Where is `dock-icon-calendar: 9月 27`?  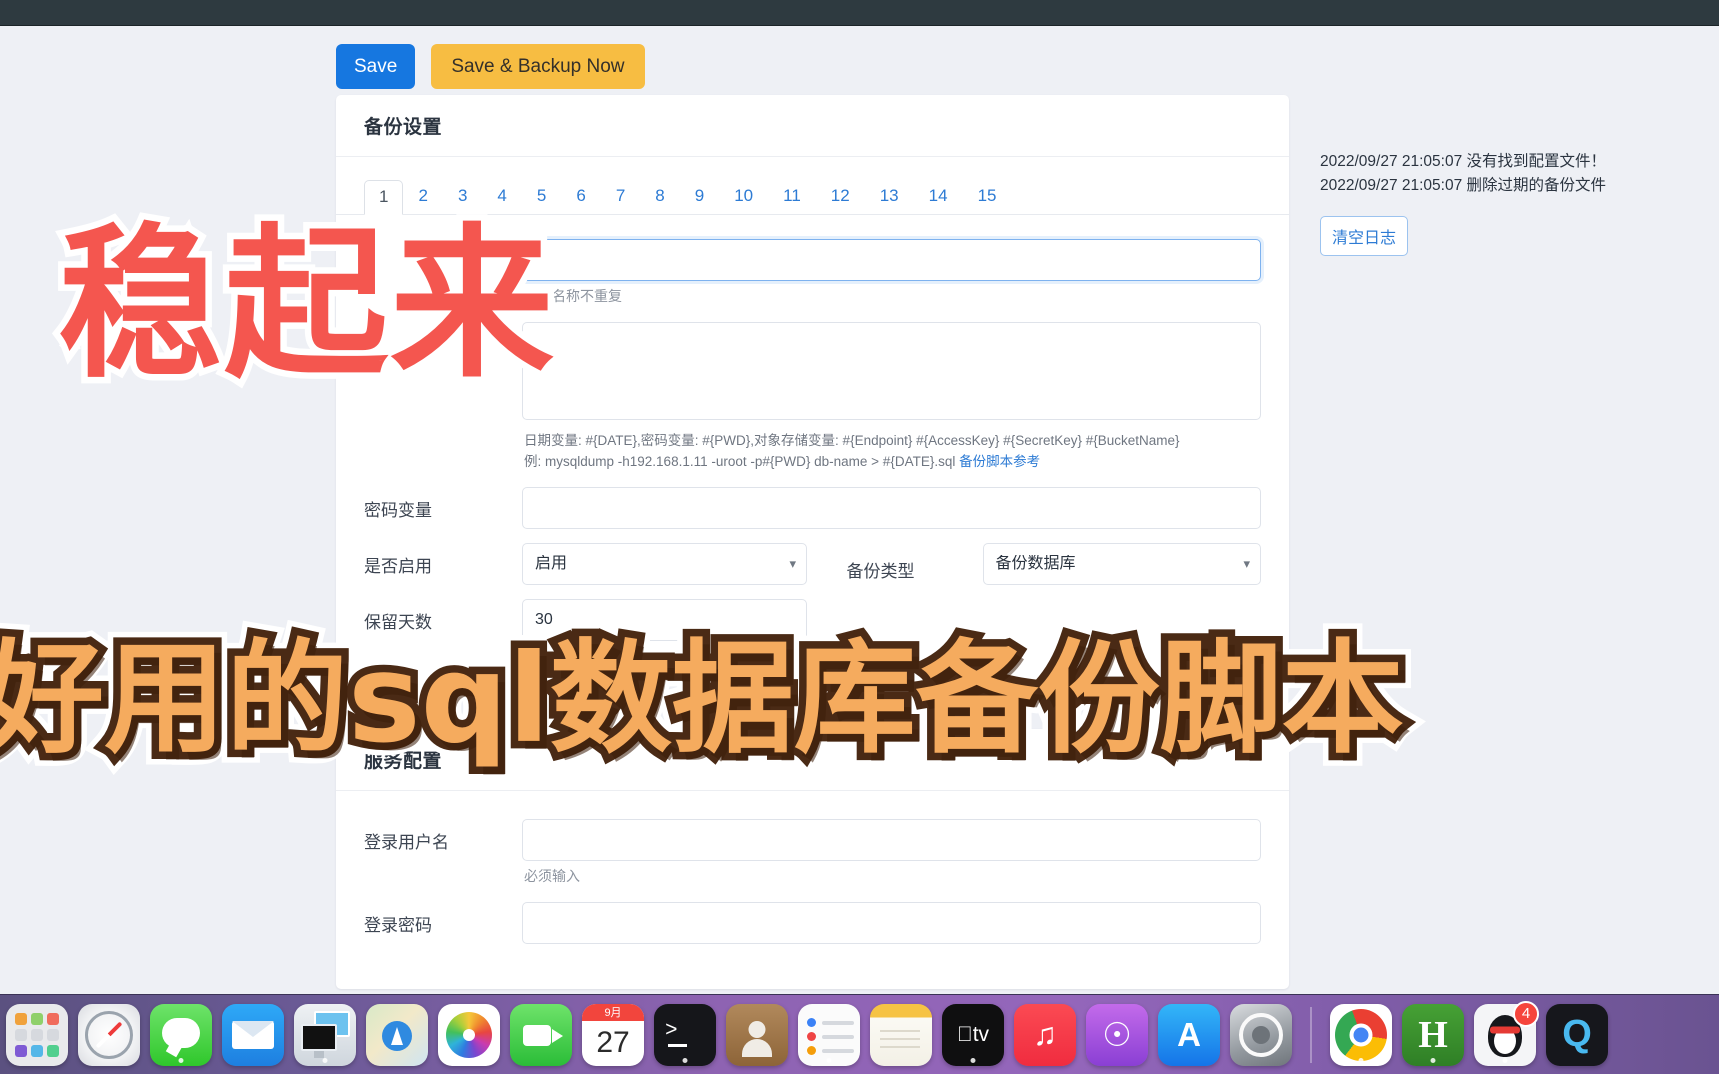
dock-icon-calendar: 9月 27 is located at coordinates (613, 1034).